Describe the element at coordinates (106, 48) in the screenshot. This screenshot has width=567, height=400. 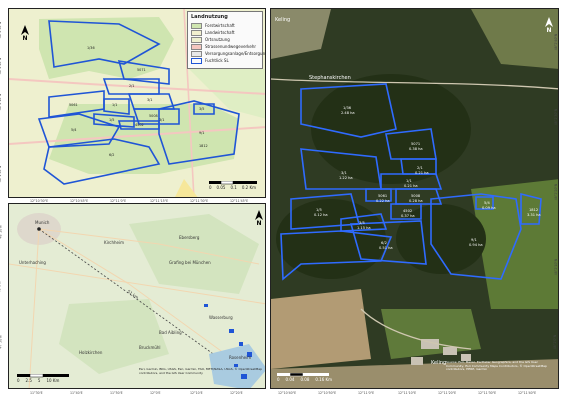
I see `forest-area` at that location.